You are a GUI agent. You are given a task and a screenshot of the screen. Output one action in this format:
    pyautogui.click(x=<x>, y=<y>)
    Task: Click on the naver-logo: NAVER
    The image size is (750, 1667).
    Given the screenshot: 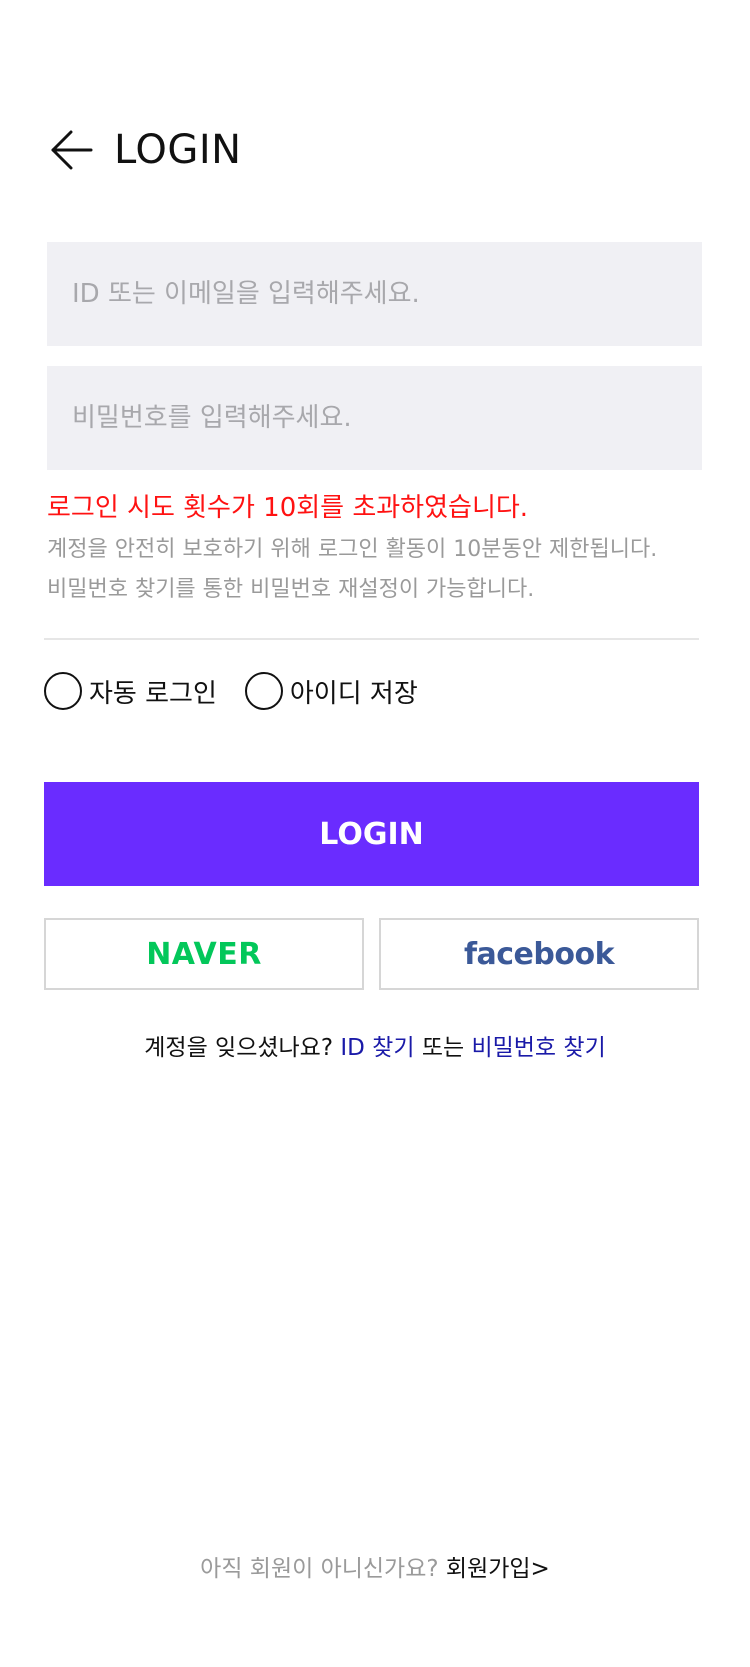 What is the action you would take?
    pyautogui.click(x=204, y=954)
    